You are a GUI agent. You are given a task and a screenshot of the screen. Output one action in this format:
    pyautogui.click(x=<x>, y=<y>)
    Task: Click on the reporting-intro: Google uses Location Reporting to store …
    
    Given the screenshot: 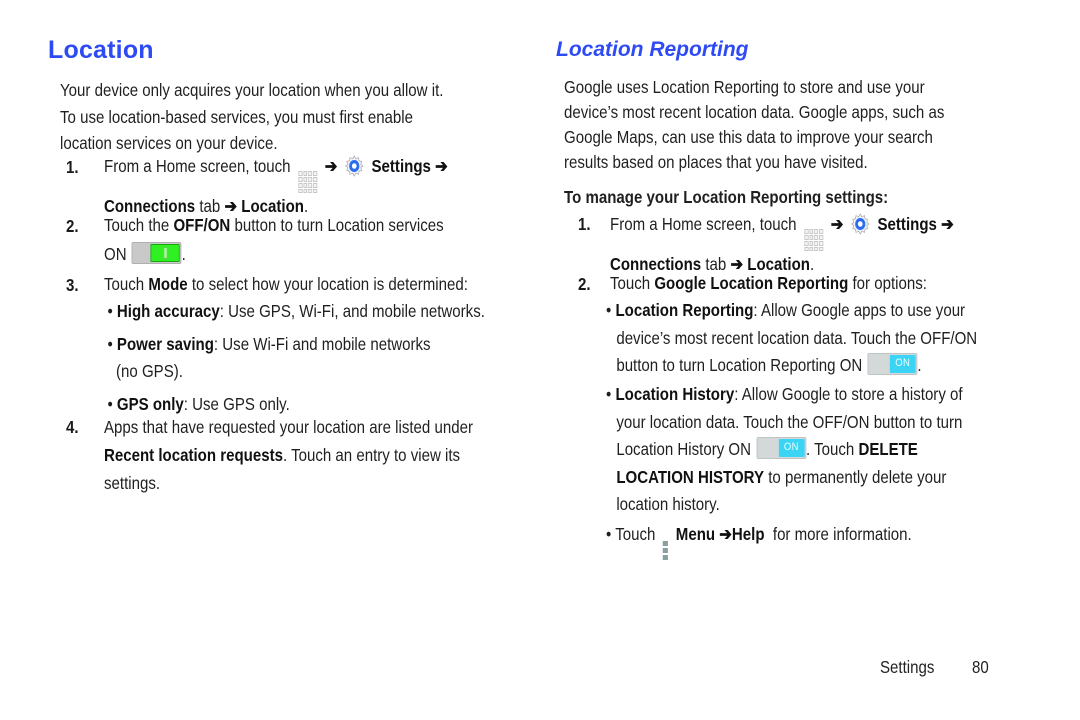 What is the action you would take?
    pyautogui.click(x=754, y=124)
    